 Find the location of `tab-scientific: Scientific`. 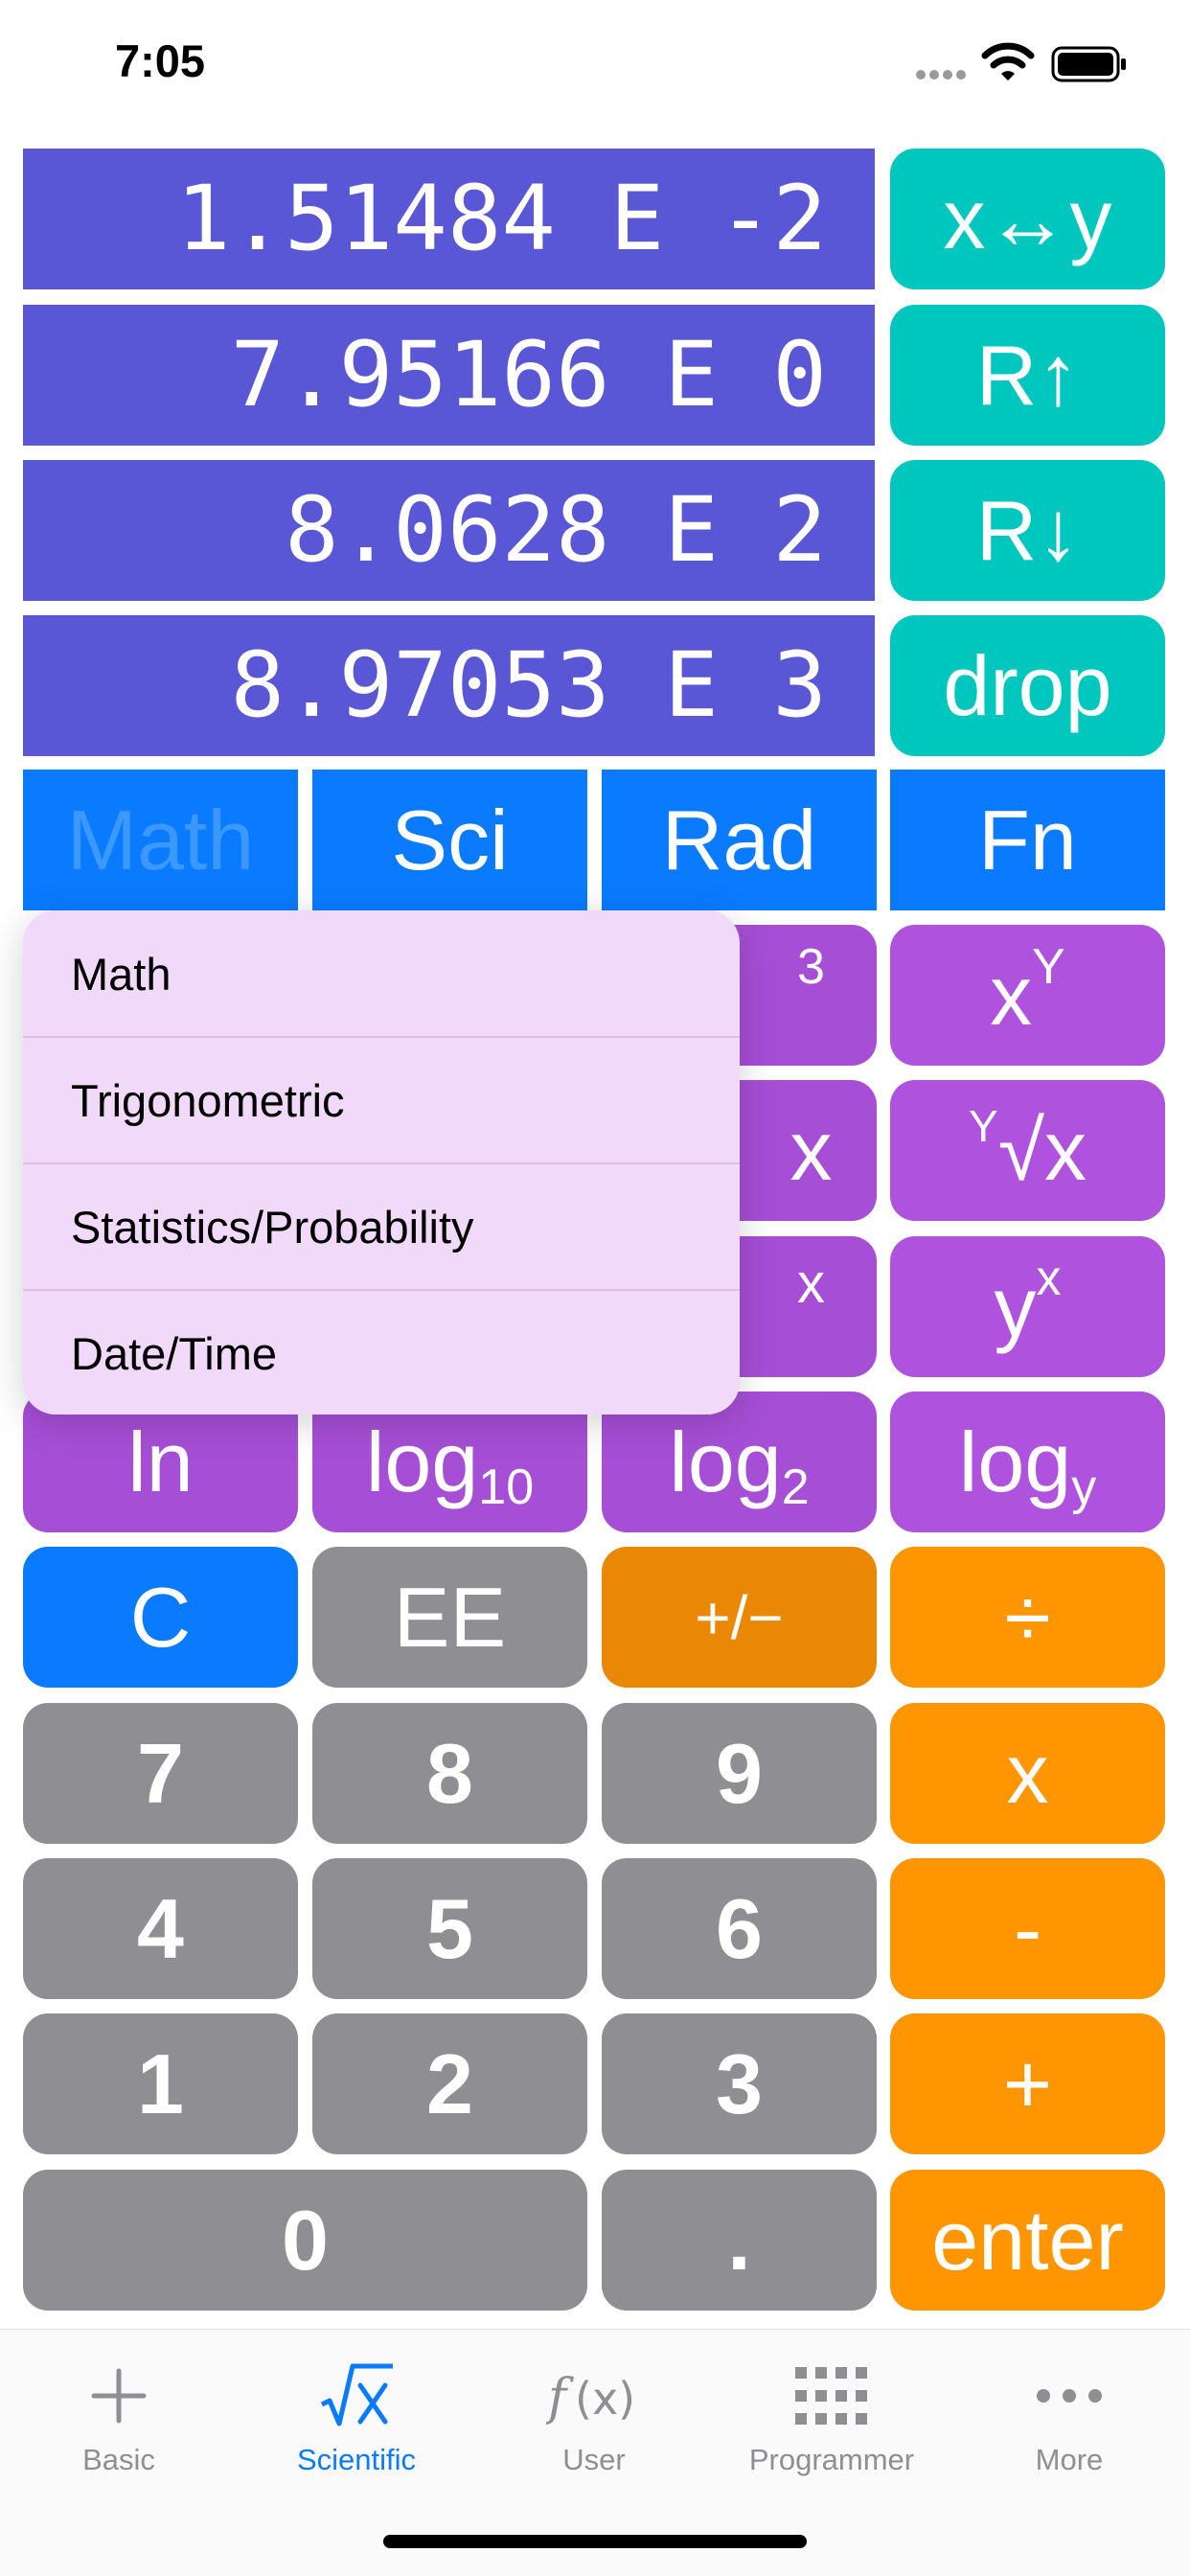

tab-scientific: Scientific is located at coordinates (356, 2420).